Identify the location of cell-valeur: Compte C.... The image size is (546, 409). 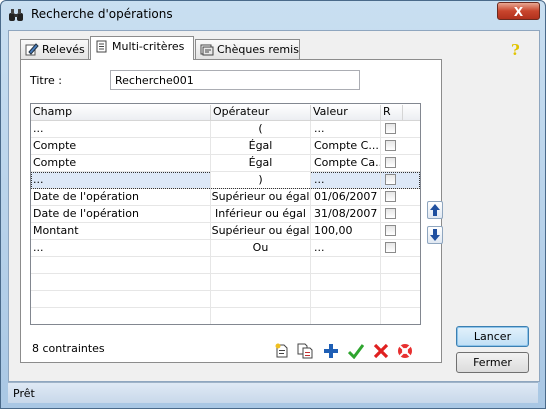
(346, 146).